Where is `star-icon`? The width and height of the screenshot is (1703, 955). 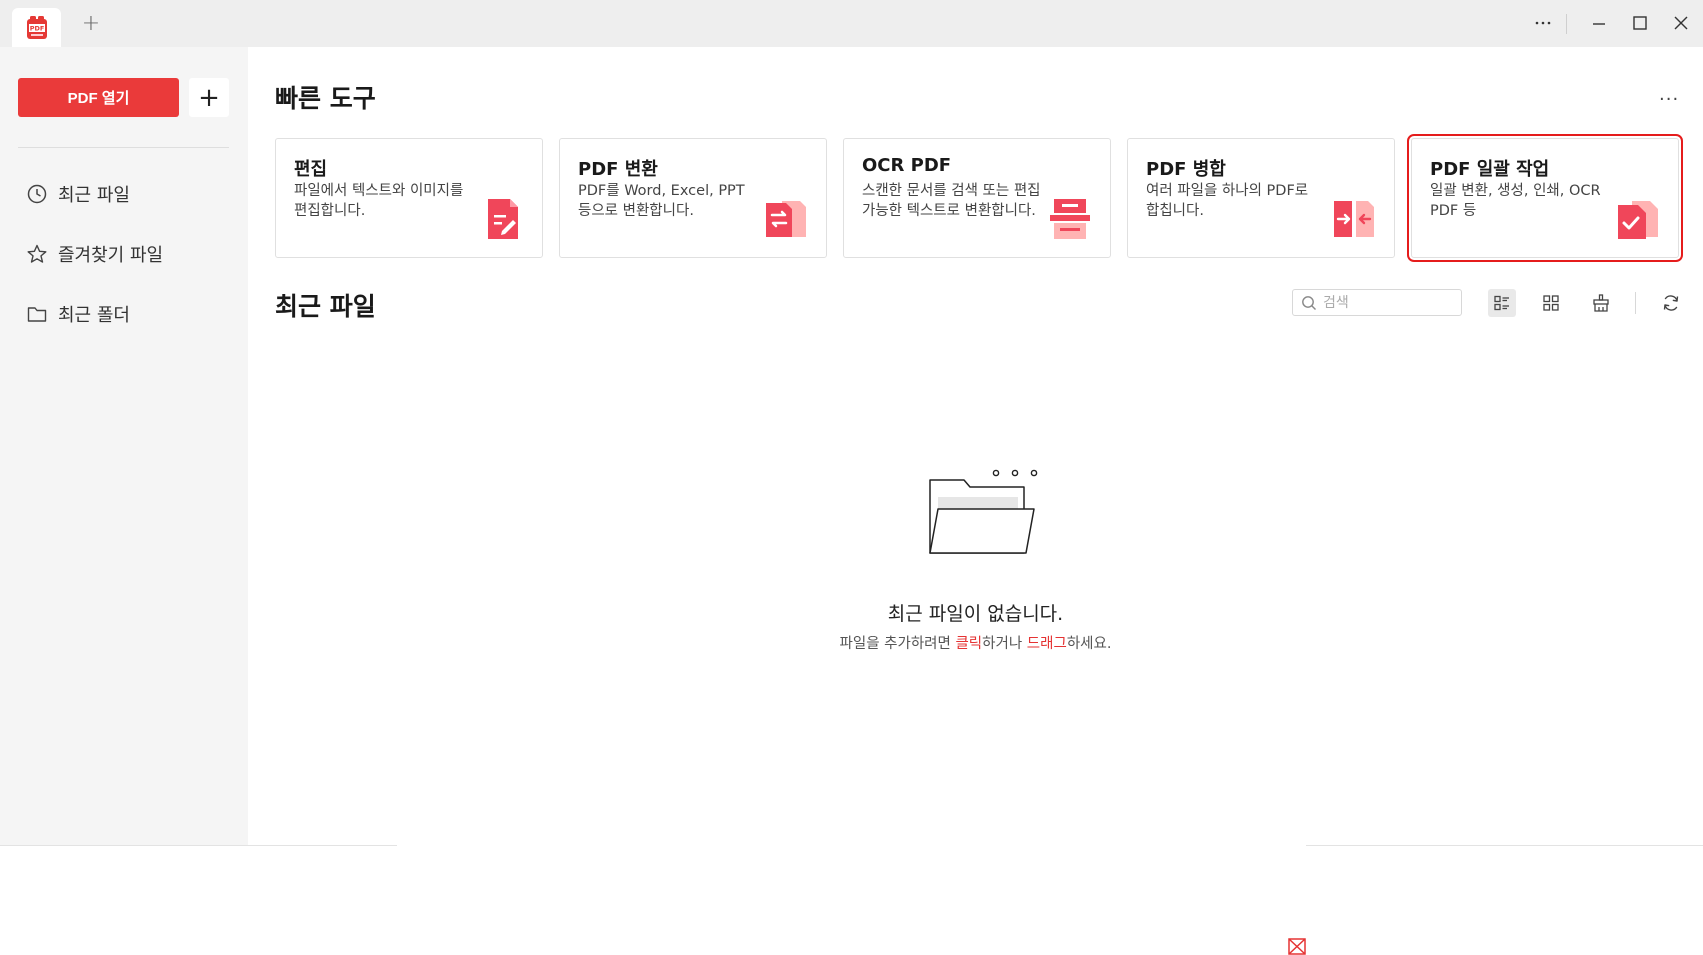
star-icon is located at coordinates (37, 253).